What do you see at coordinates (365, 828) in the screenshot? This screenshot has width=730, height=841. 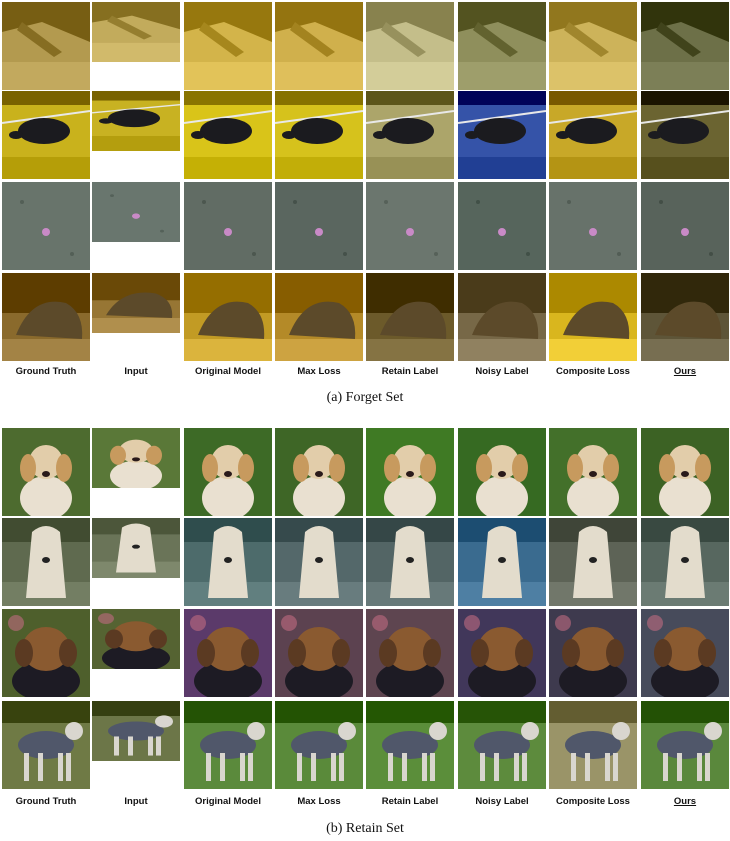 I see `section-caption: (b) Retain Set` at bounding box center [365, 828].